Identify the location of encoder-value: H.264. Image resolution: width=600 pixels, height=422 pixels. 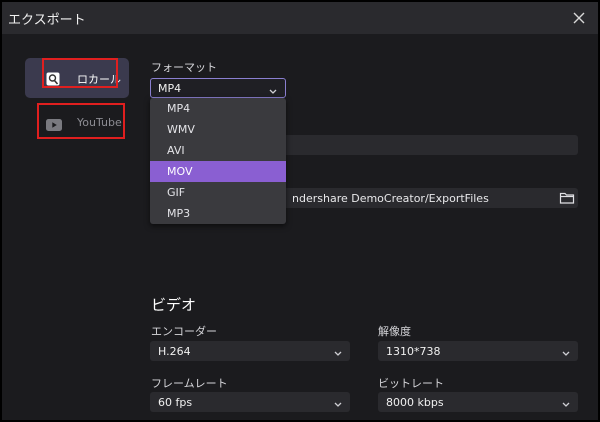
(174, 351).